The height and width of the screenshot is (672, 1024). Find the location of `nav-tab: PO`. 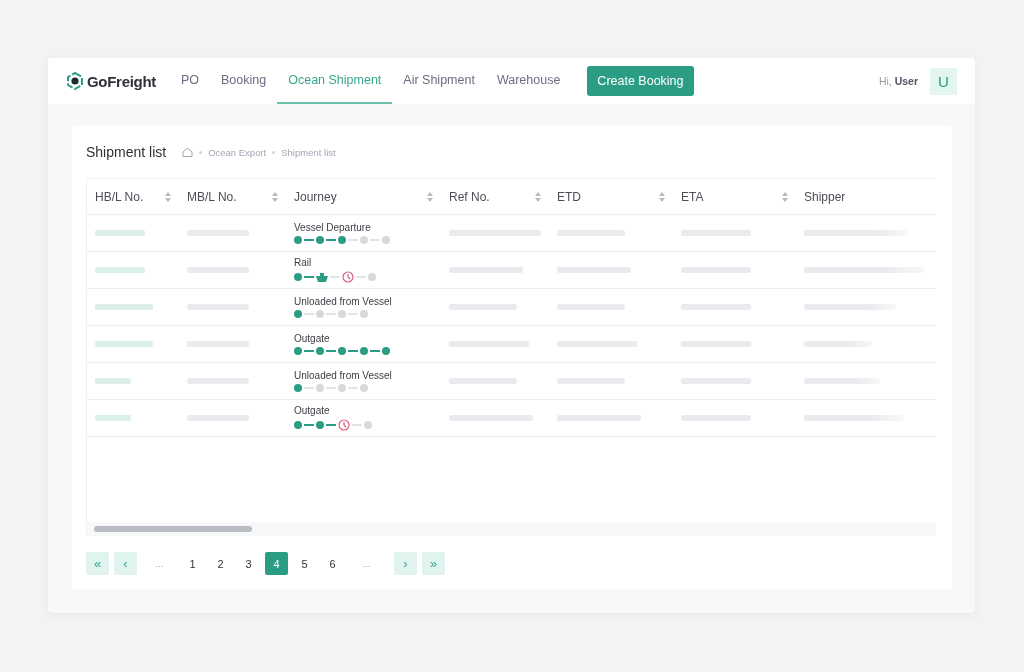

nav-tab: PO is located at coordinates (190, 81).